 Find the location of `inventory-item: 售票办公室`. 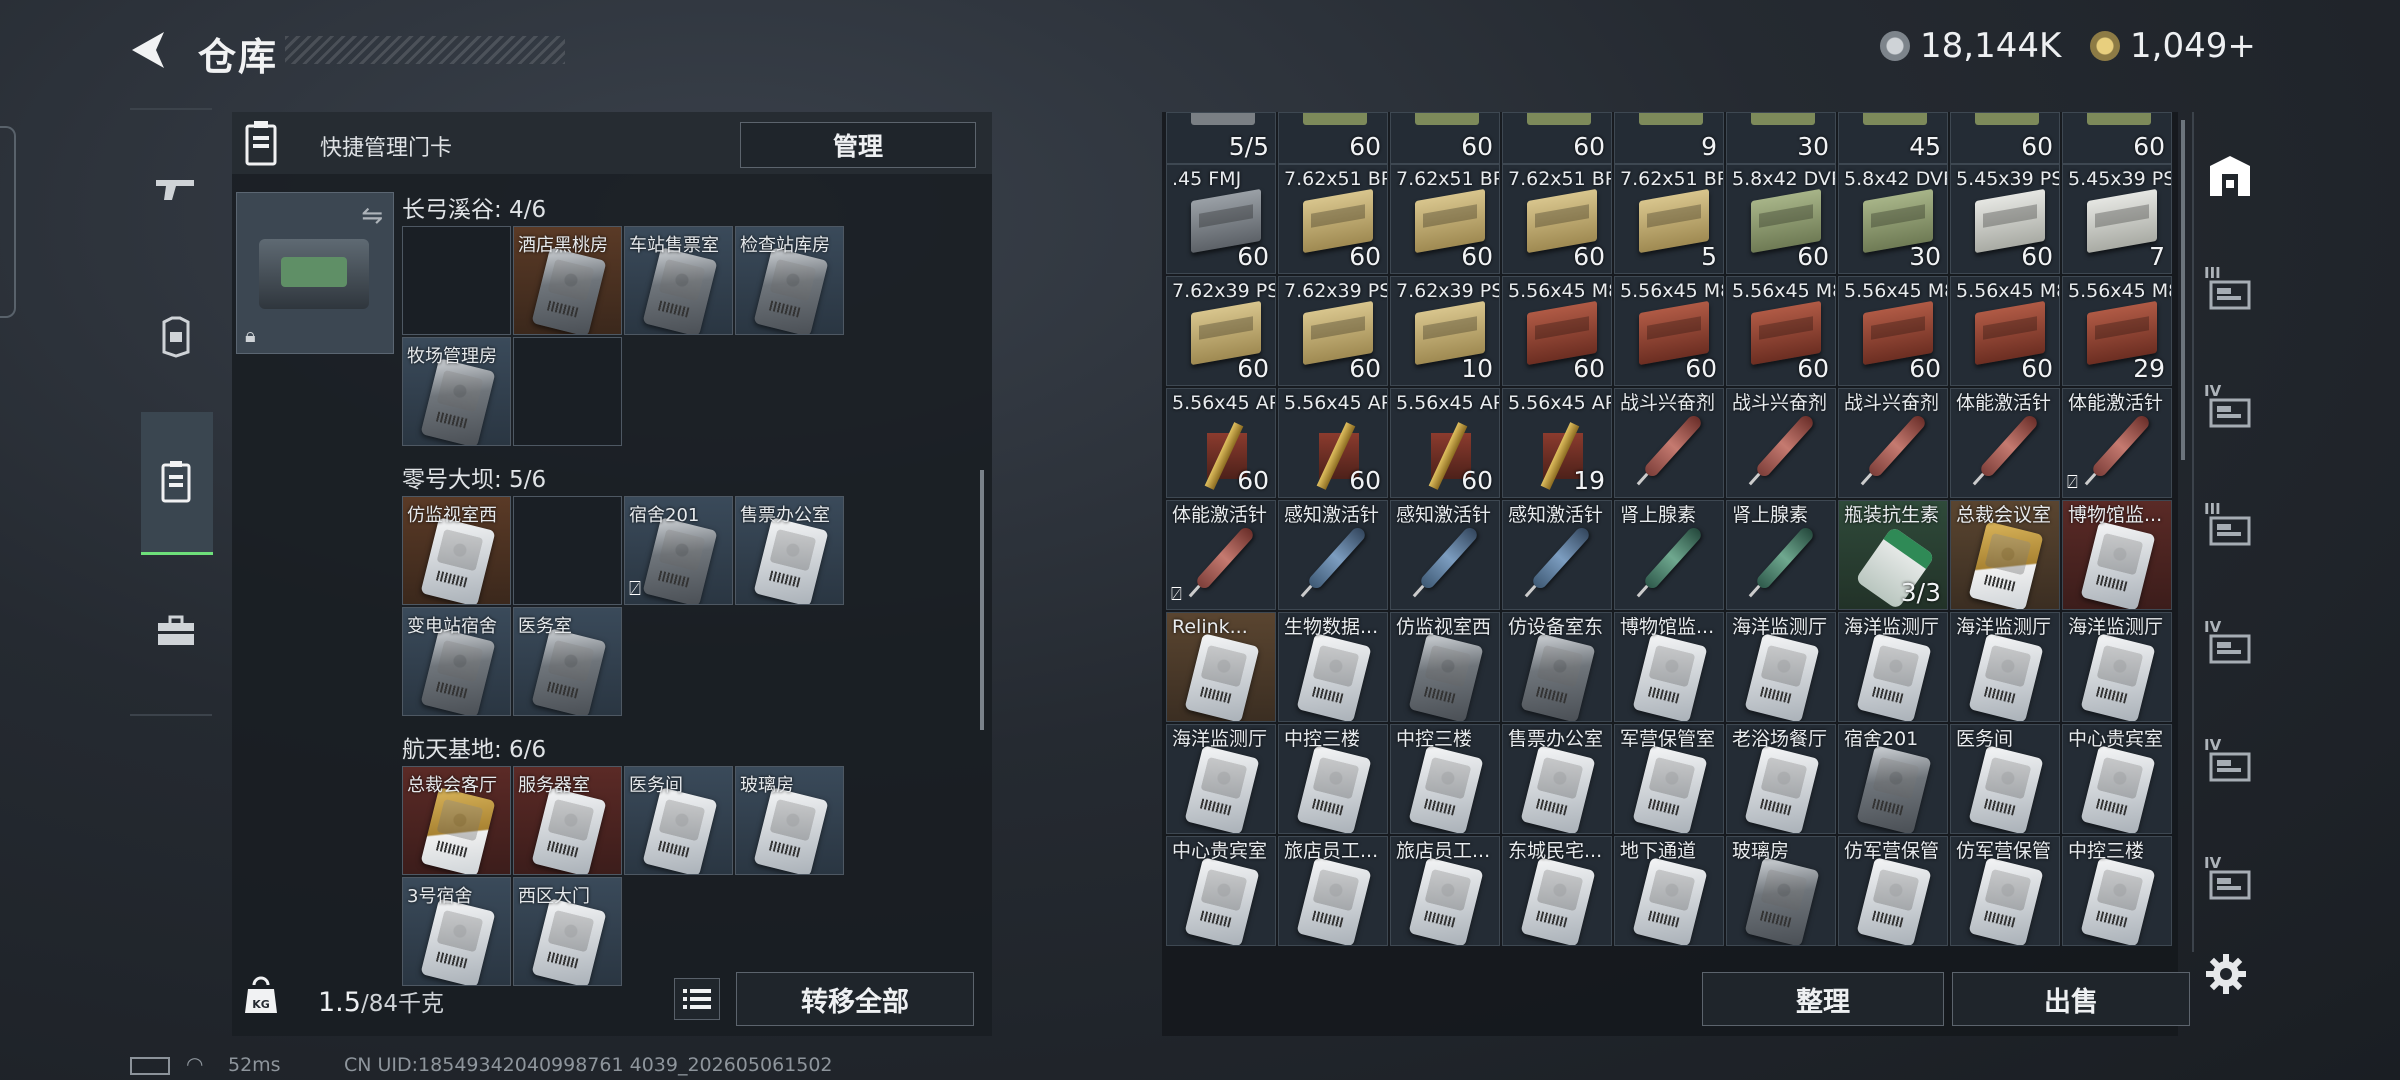

inventory-item: 售票办公室 is located at coordinates (1557, 779).